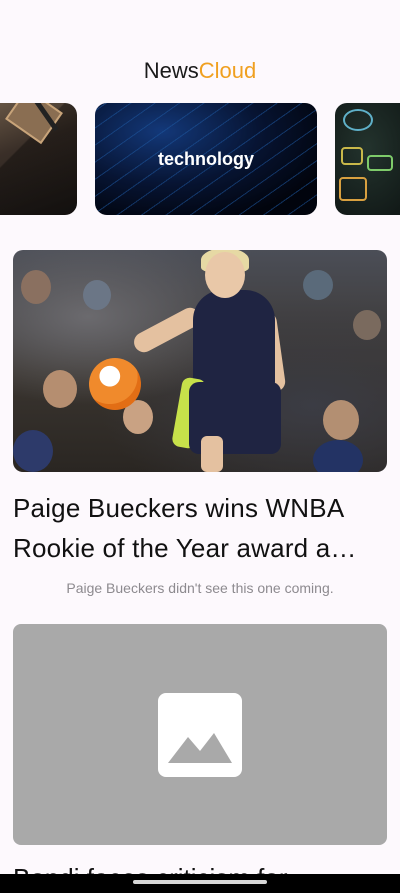 The image size is (400, 893). What do you see at coordinates (38, 159) in the screenshot?
I see `category-card-previous` at bounding box center [38, 159].